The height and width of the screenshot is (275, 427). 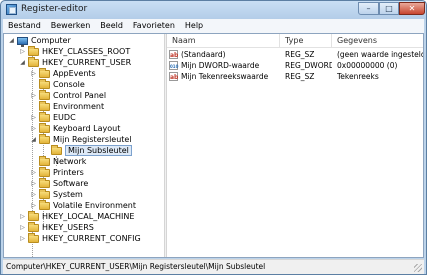 What do you see at coordinates (368, 8) in the screenshot?
I see `minimize-button: –` at bounding box center [368, 8].